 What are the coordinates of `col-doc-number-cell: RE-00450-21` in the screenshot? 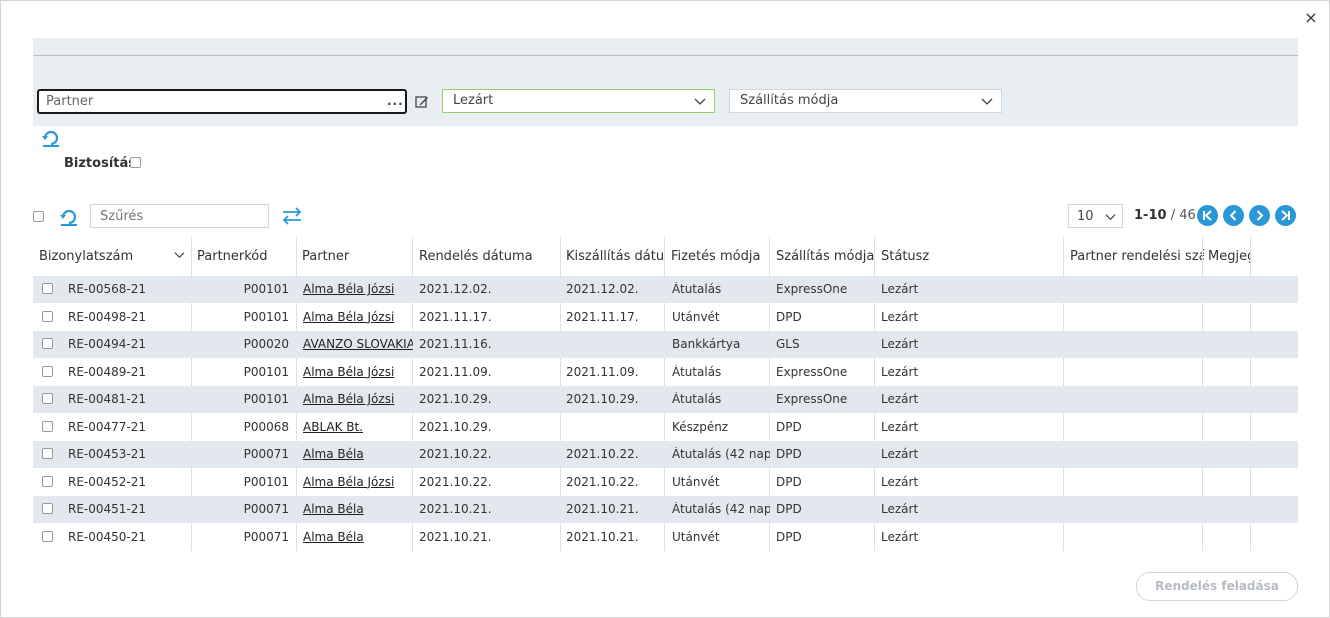 It's located at (107, 536).